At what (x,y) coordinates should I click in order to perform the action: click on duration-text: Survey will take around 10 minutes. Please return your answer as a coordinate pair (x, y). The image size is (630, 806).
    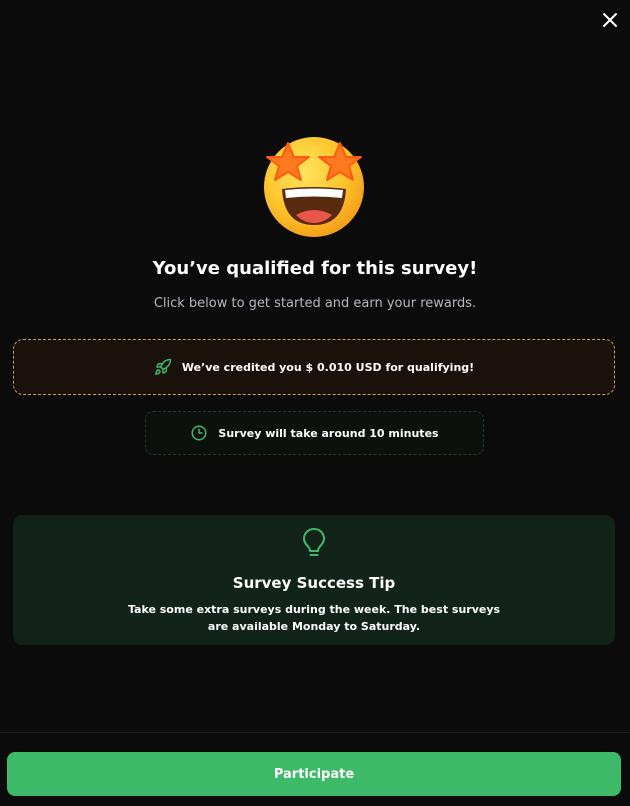
    Looking at the image, I should click on (328, 433).